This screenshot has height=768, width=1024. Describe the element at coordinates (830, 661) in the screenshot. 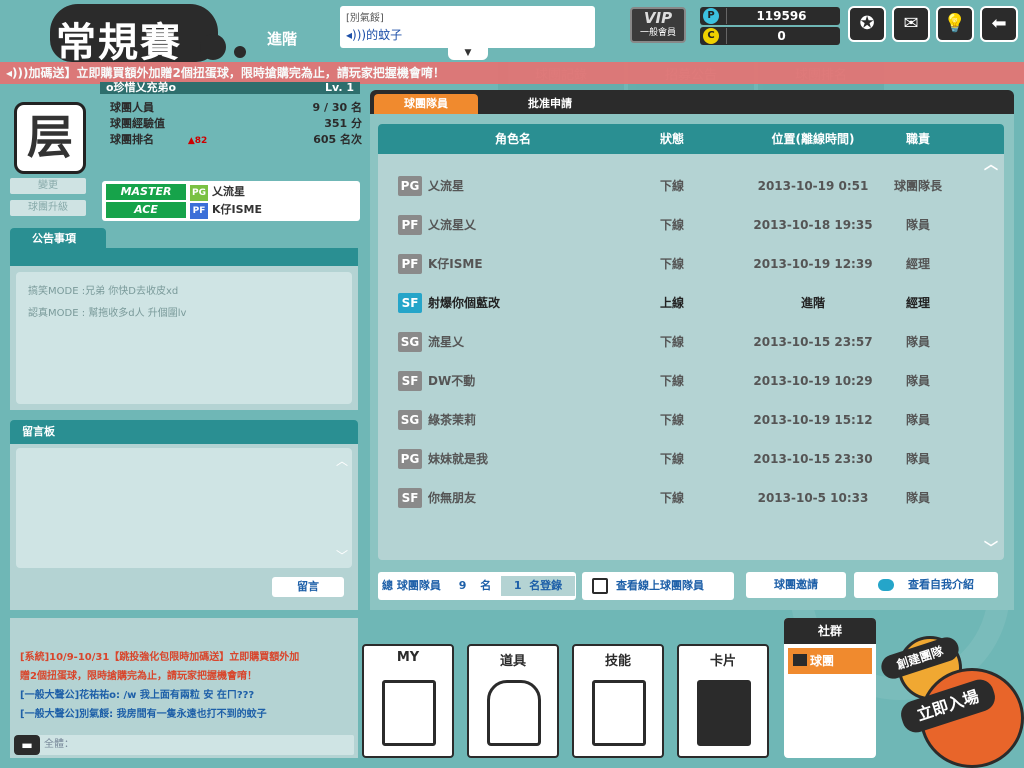

I see `social-item-team: 球團` at that location.